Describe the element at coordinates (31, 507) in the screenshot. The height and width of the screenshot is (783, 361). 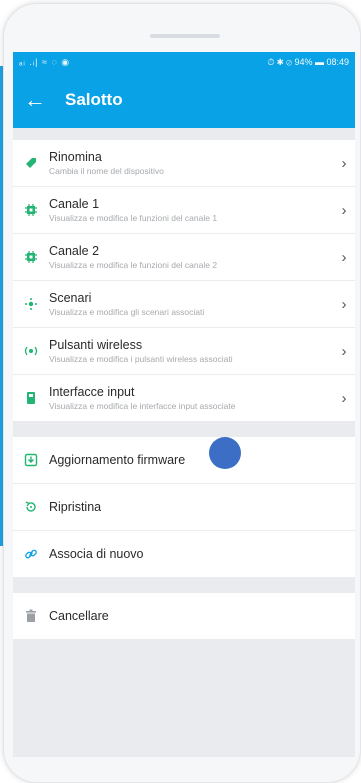
I see `restore-icon` at that location.